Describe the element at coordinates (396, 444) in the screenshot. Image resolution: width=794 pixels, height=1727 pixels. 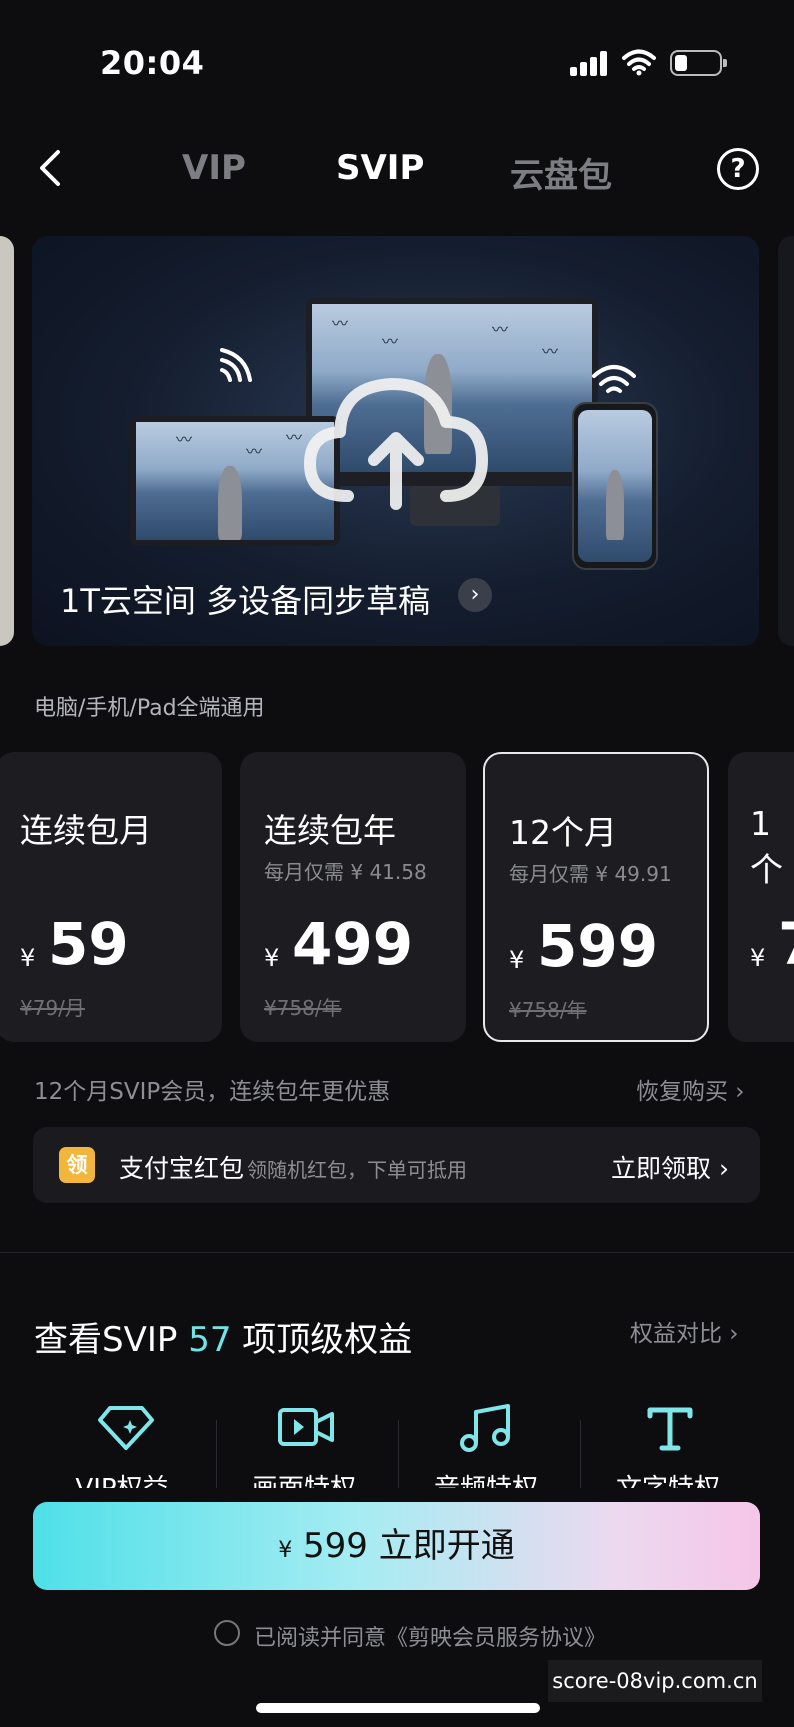
I see `cloud-upload-icon` at that location.